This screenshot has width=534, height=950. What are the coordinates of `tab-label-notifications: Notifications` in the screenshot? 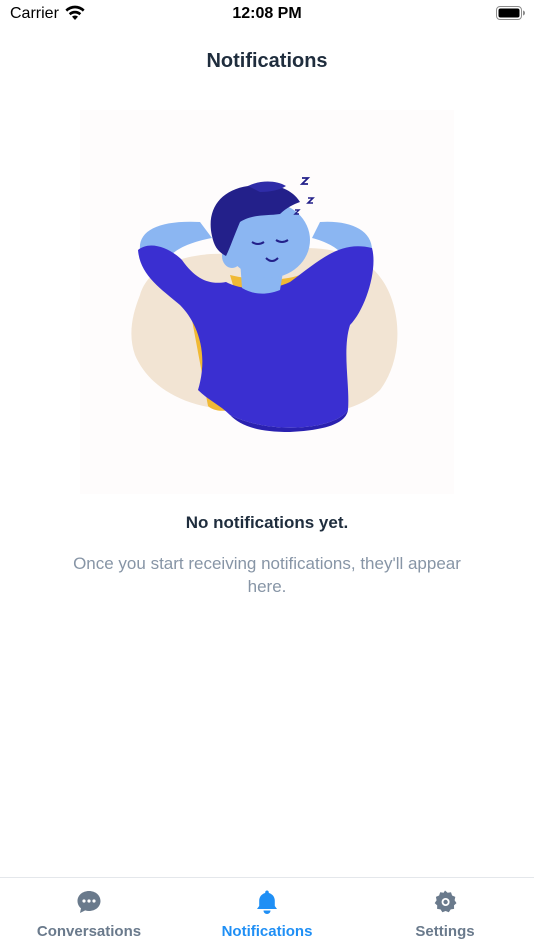 It's located at (267, 931).